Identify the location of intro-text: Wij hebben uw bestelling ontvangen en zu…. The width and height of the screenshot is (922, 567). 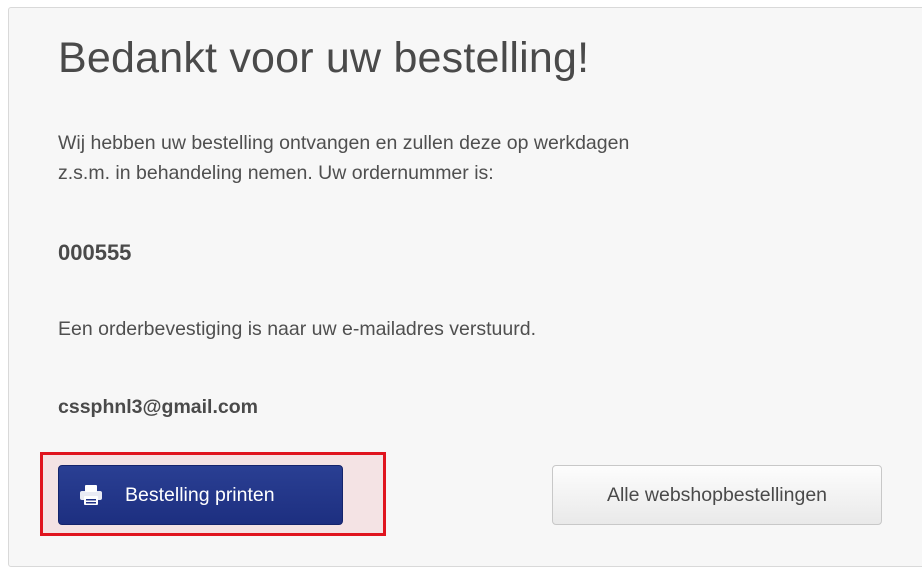
(458, 158).